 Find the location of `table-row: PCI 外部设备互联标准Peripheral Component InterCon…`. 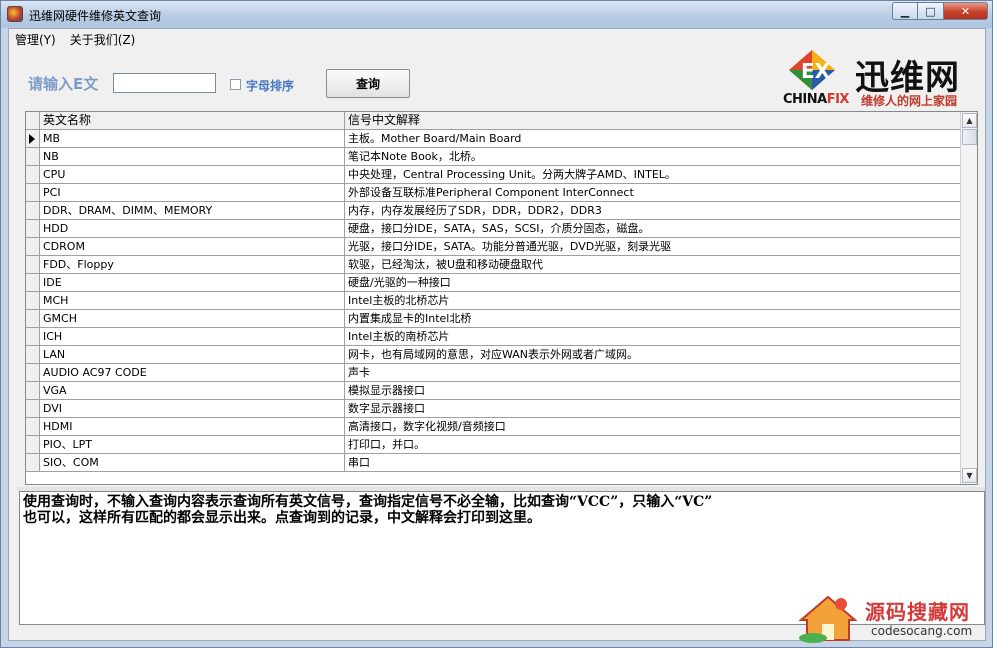

table-row: PCI 外部设备互联标准Peripheral Component InterCon… is located at coordinates (493, 193).